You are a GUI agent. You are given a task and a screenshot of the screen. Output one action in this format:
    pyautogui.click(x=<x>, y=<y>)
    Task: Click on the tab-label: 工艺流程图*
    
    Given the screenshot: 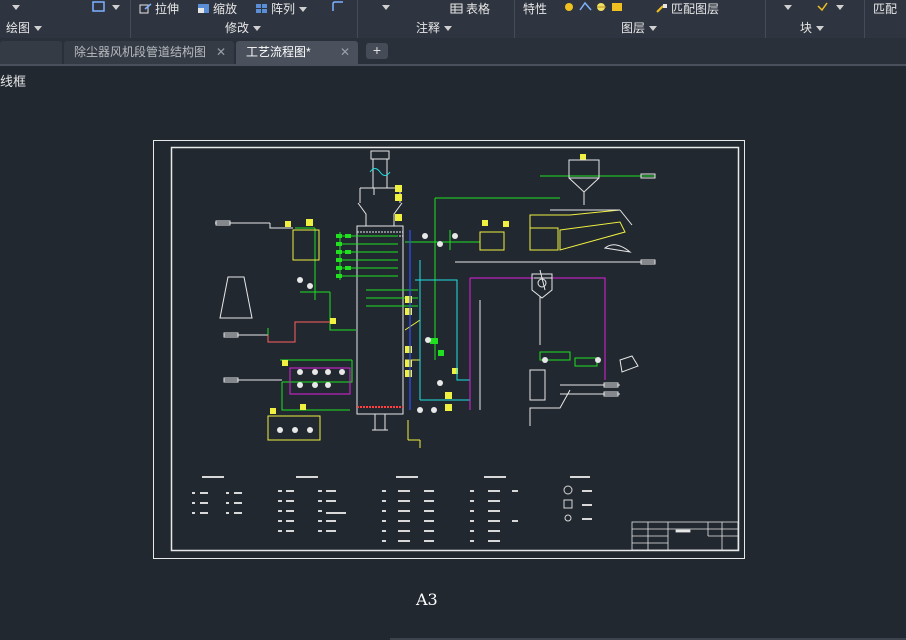 What is the action you would take?
    pyautogui.click(x=278, y=52)
    